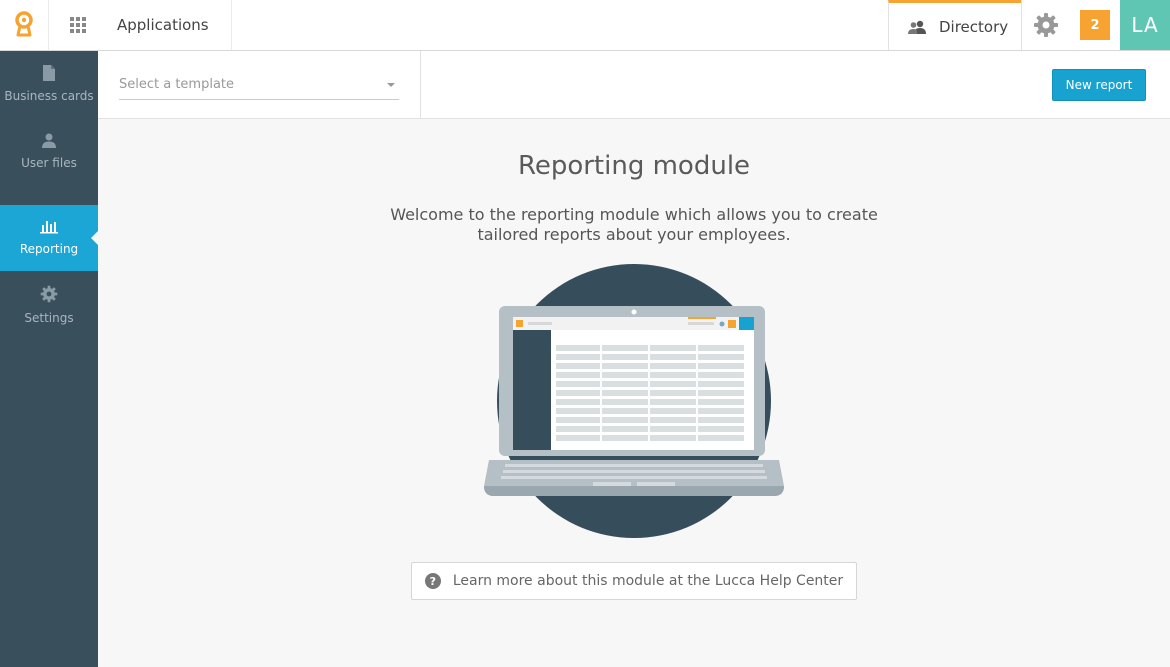  Describe the element at coordinates (432, 581) in the screenshot. I see `question-icon: ?` at that location.